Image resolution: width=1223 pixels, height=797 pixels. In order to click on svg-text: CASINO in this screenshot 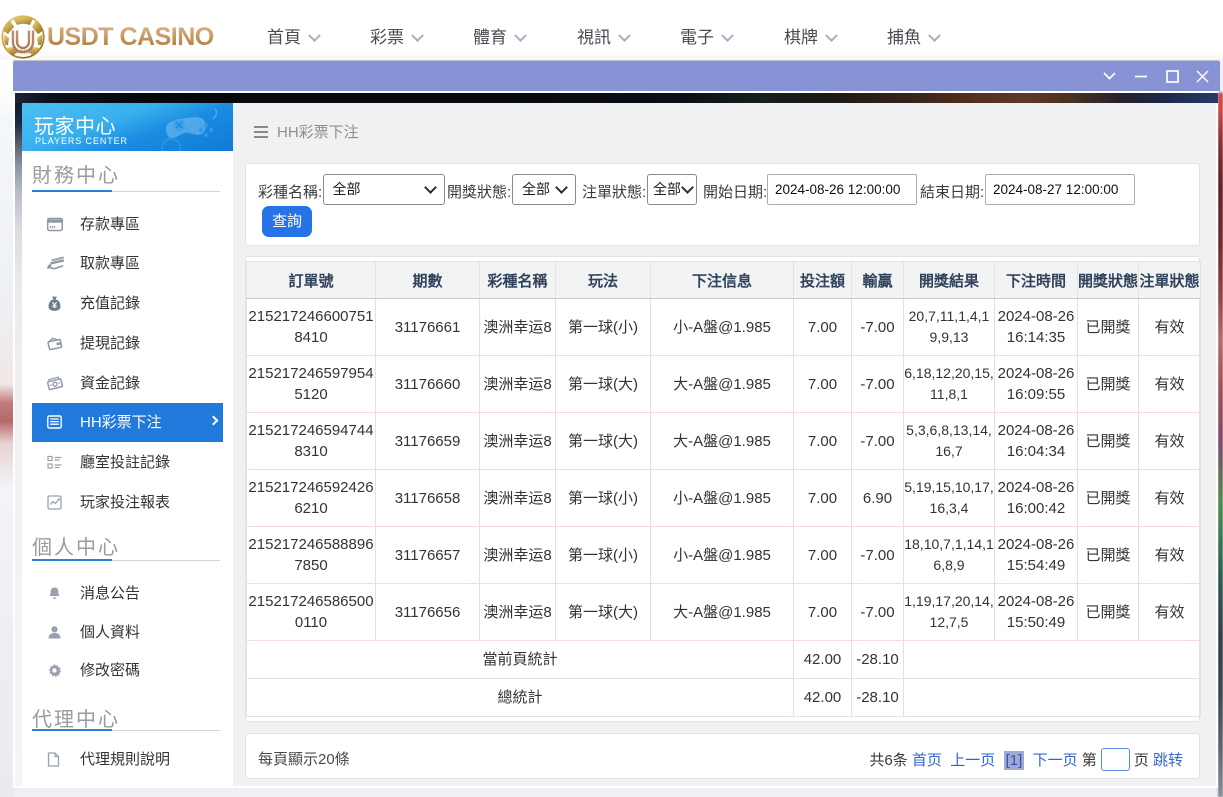, I will do `click(23, 53)`.